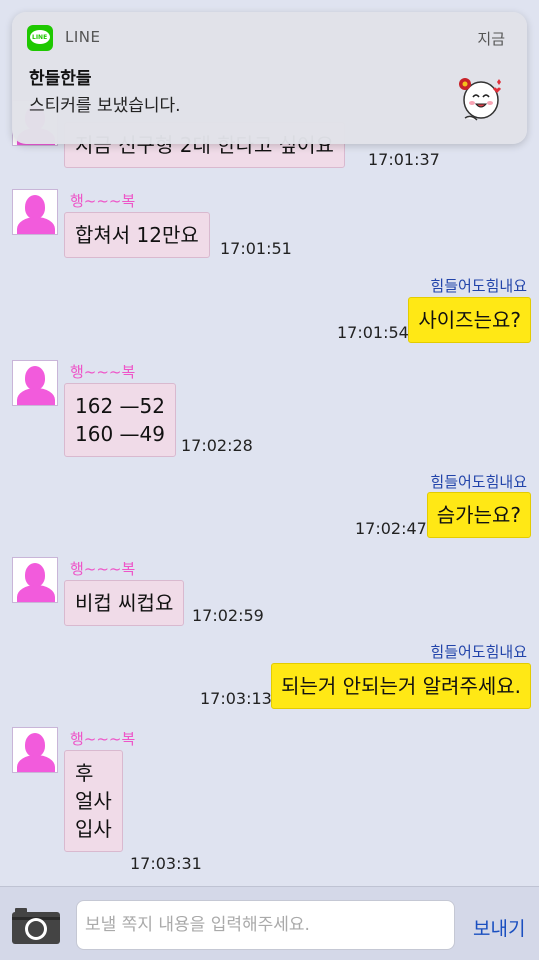 The height and width of the screenshot is (960, 539). Describe the element at coordinates (469, 320) in the screenshot. I see `message-bubble-outgoing: 사이즈는요?` at that location.